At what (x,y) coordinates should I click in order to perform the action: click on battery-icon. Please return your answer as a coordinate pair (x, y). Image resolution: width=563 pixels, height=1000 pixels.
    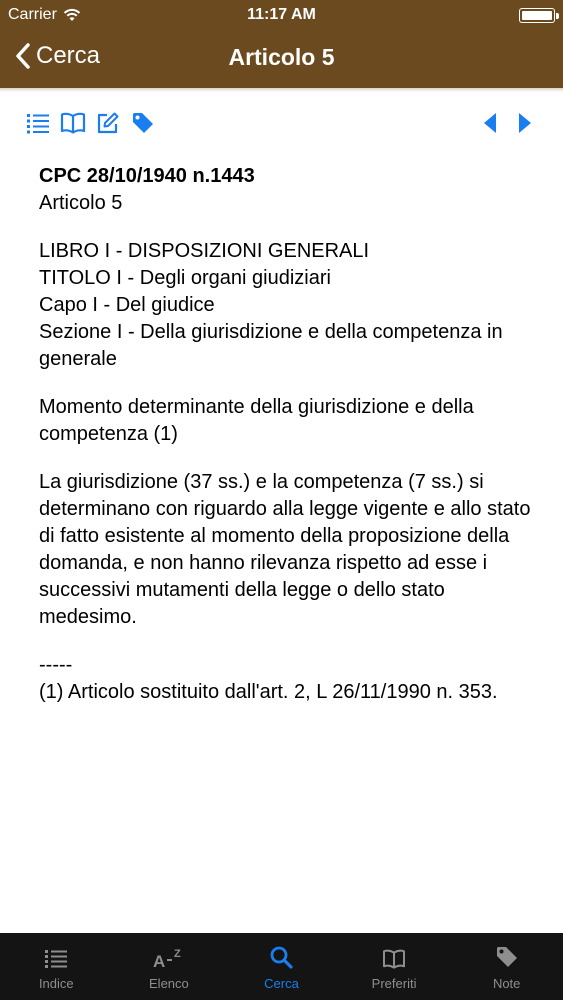
    Looking at the image, I should click on (539, 15).